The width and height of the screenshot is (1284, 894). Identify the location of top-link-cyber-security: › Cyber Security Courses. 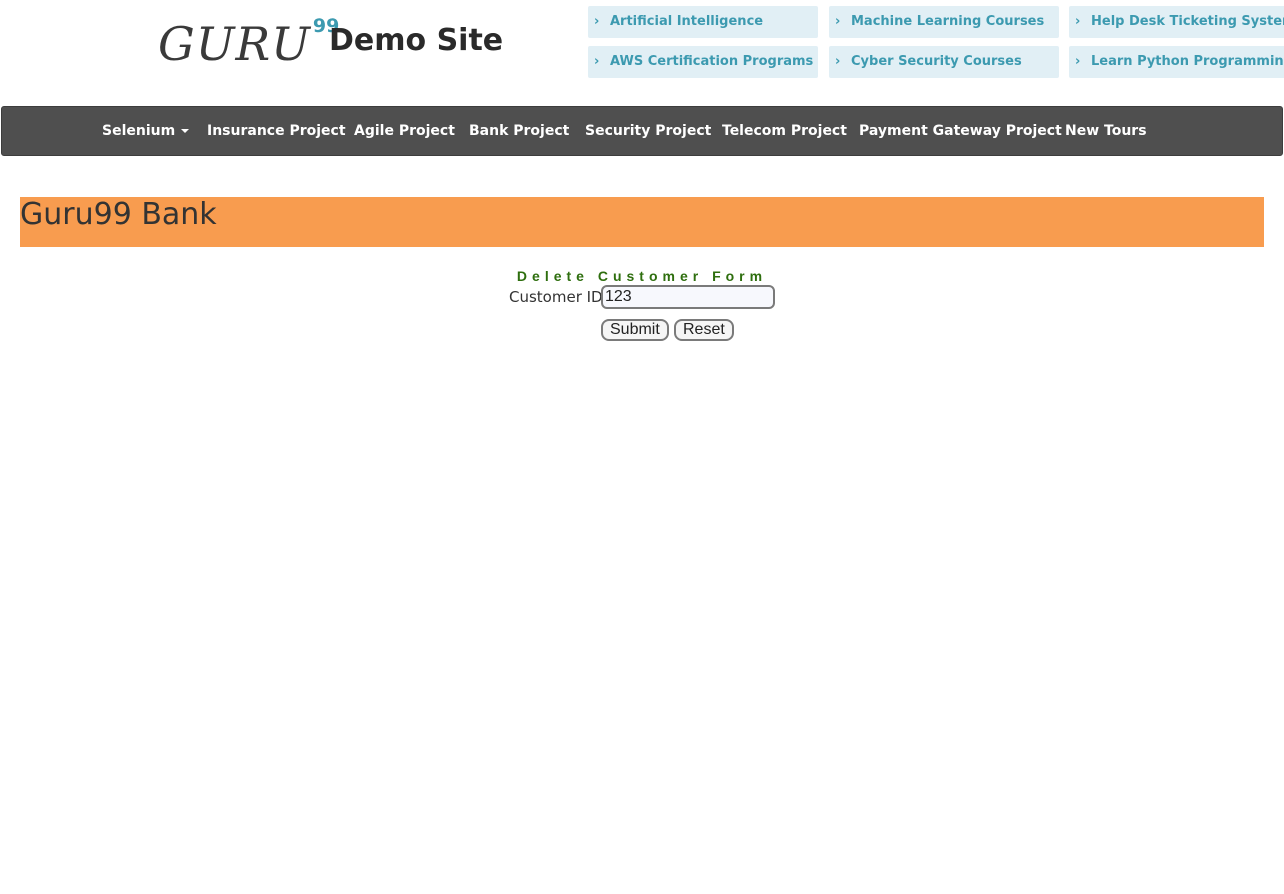
(944, 62).